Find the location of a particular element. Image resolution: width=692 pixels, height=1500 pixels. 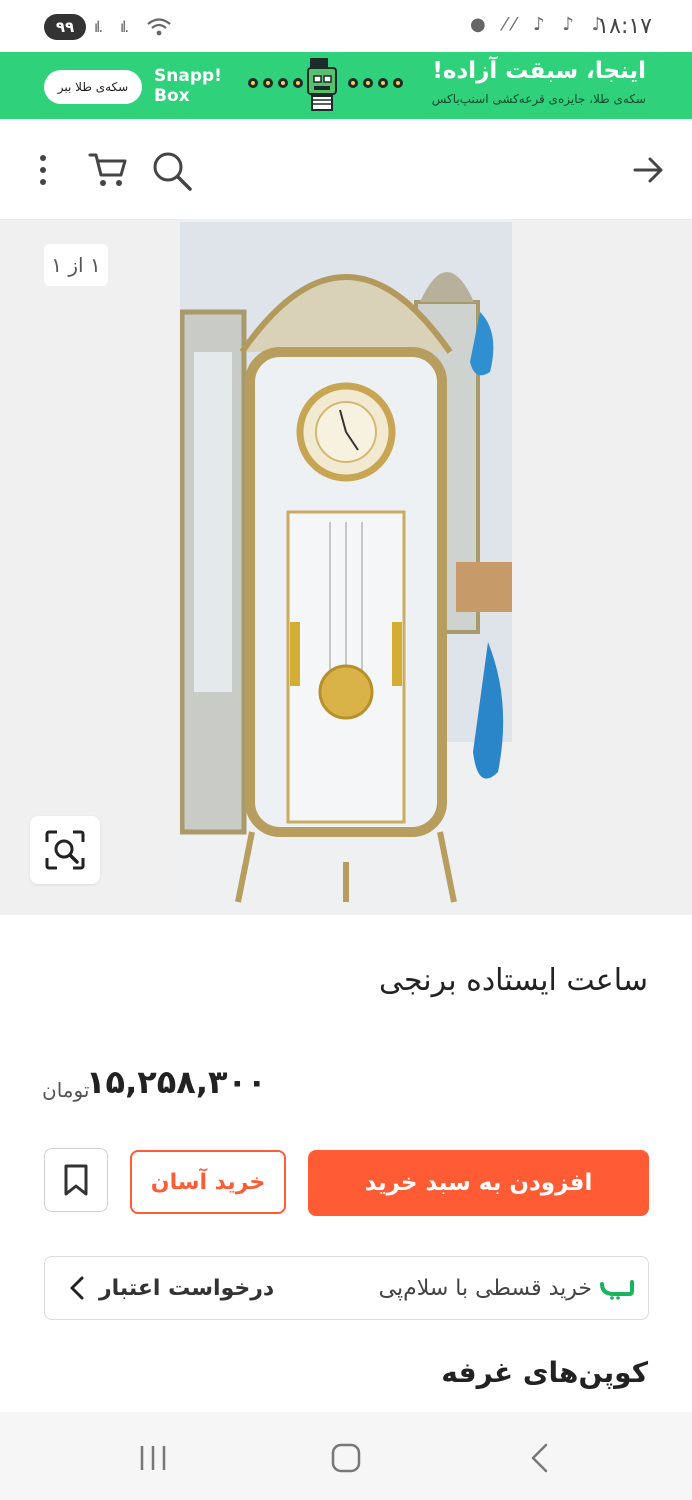

status-bar: ۹۹ ıl. ıl. ● ⁄⁄ ♪ ♪ ♪ ۱۸:۱۷ is located at coordinates (346, 26).